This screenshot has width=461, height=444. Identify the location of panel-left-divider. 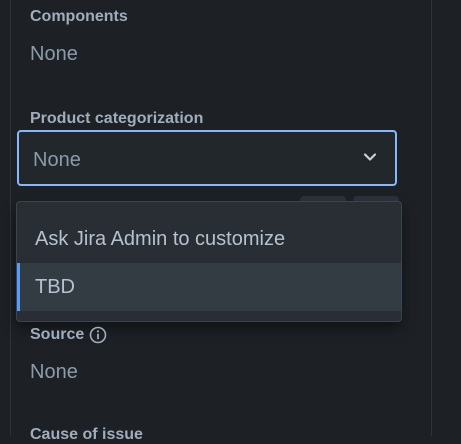
(10, 218).